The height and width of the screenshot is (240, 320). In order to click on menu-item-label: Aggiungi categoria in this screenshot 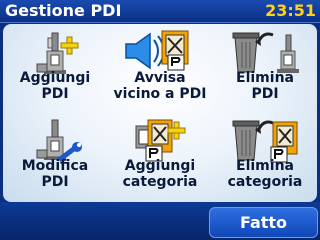, I will do `click(160, 174)`.